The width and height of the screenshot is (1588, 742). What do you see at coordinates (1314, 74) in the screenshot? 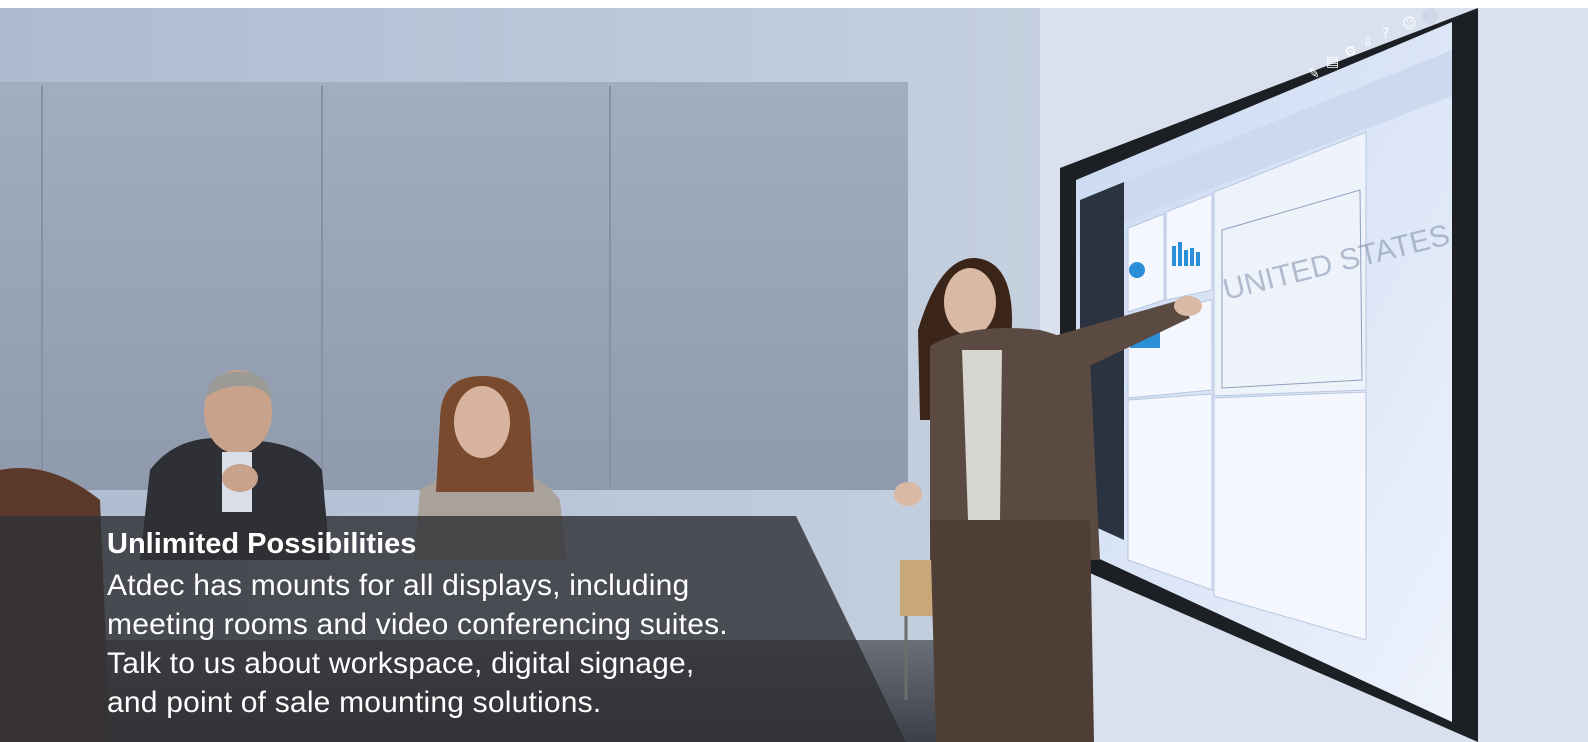
I see `pen-icon: ✎` at bounding box center [1314, 74].